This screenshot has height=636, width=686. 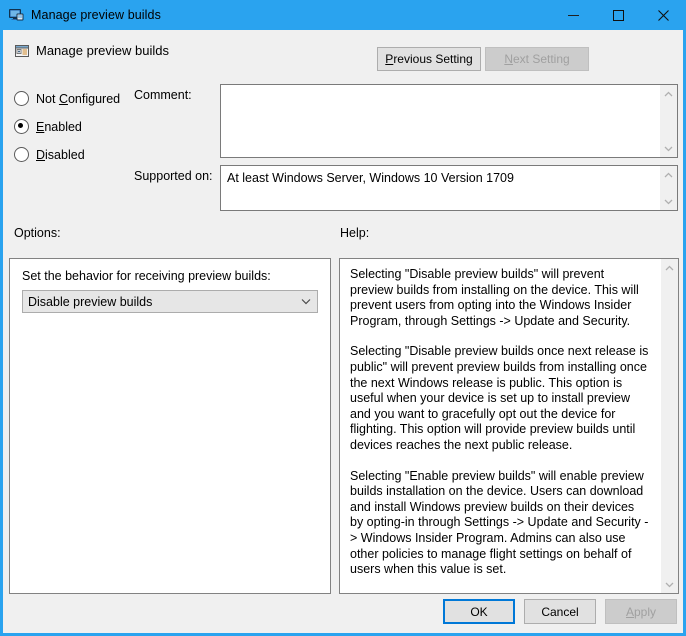 I want to click on apply-button-label: Apply, so click(x=641, y=611).